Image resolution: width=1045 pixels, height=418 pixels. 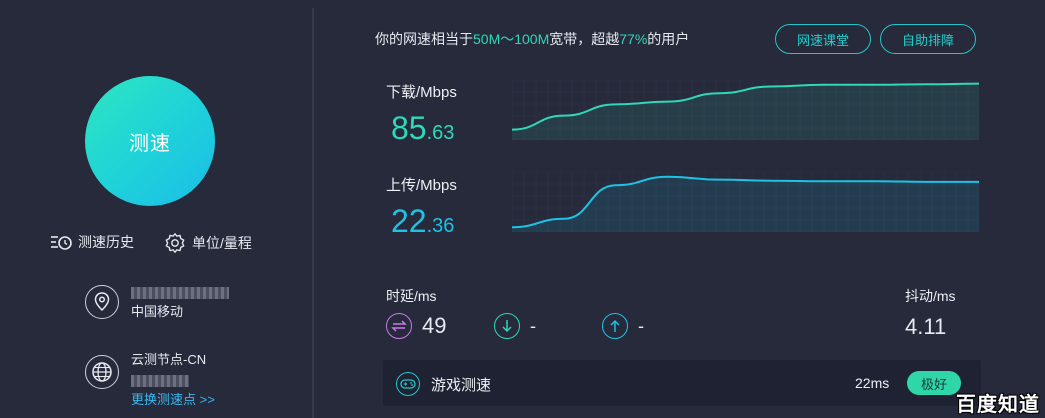 I want to click on download-chart, so click(x=745, y=110).